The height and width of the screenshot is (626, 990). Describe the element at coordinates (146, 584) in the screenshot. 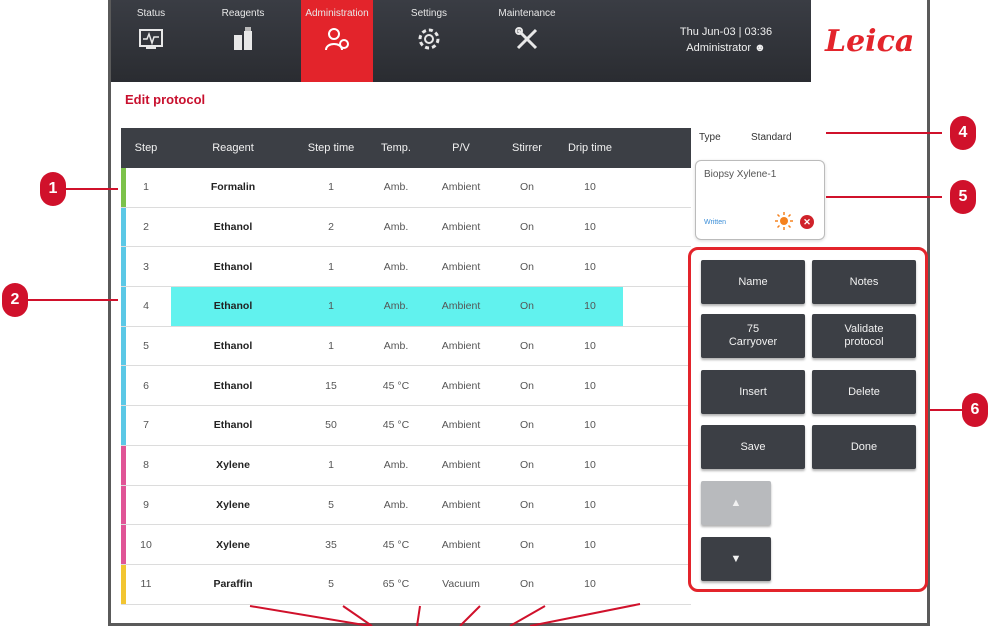

I see `cell-step: 11` at that location.